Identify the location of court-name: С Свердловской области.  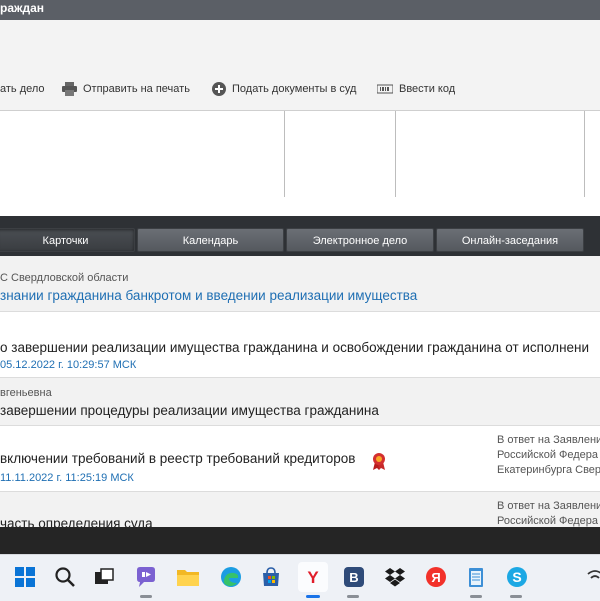
(64, 278).